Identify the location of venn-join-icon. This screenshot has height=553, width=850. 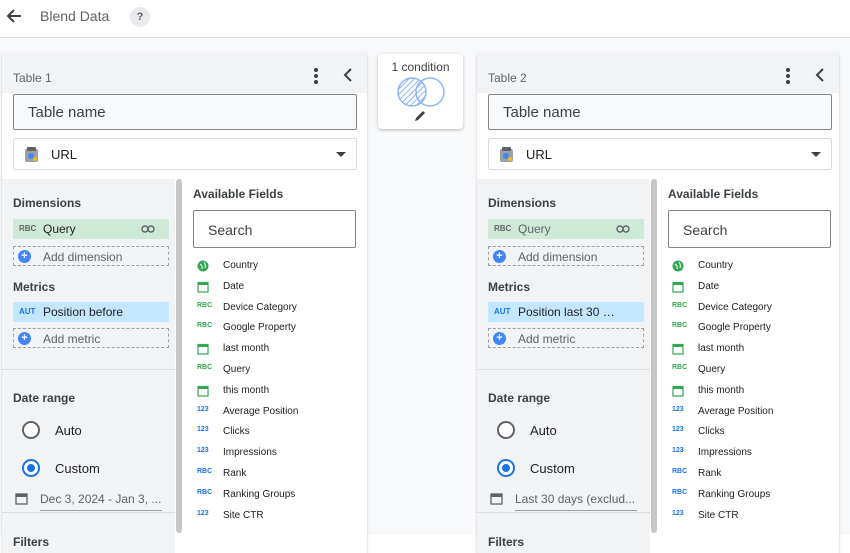
(421, 92).